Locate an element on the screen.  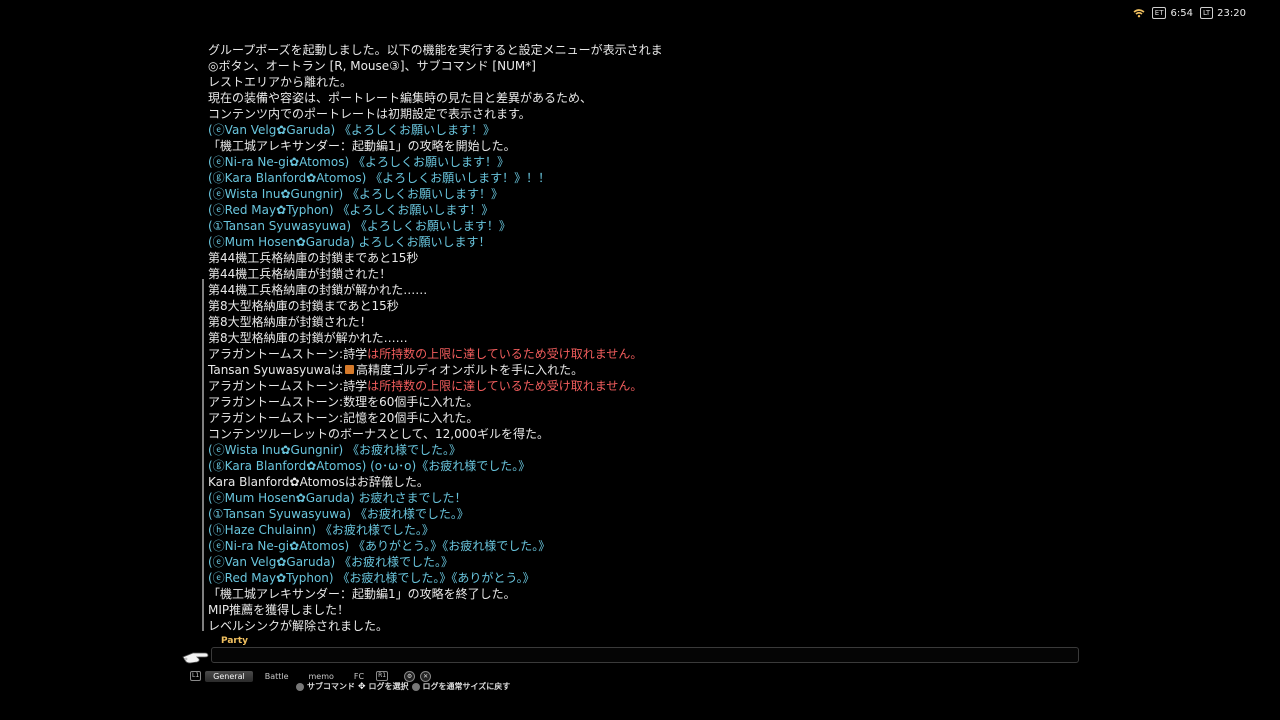
item-icon is located at coordinates (349, 369).